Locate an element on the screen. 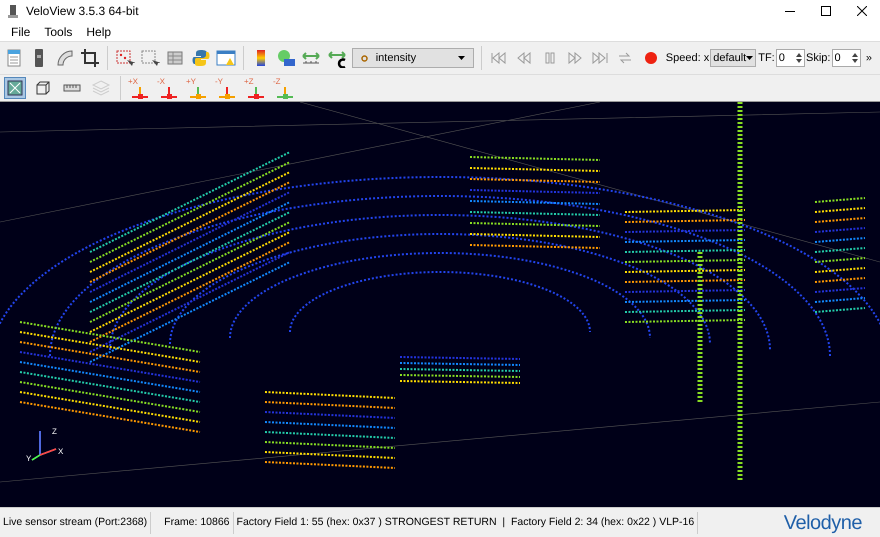  point-icon is located at coordinates (364, 58).